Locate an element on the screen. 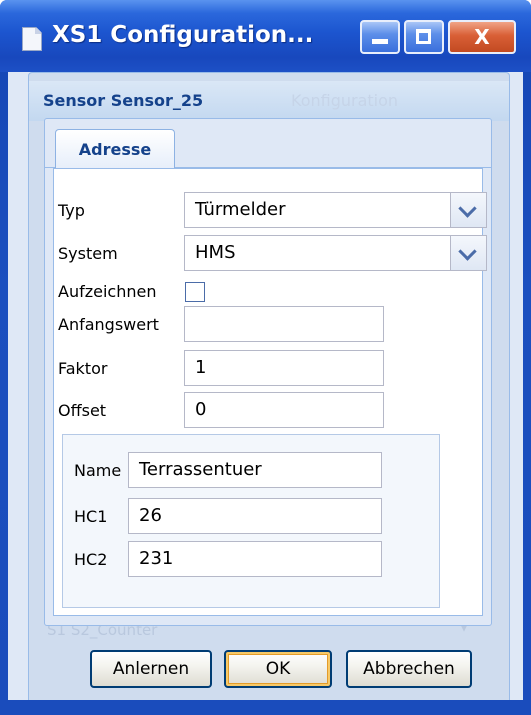  offset-value: 0 is located at coordinates (201, 409).